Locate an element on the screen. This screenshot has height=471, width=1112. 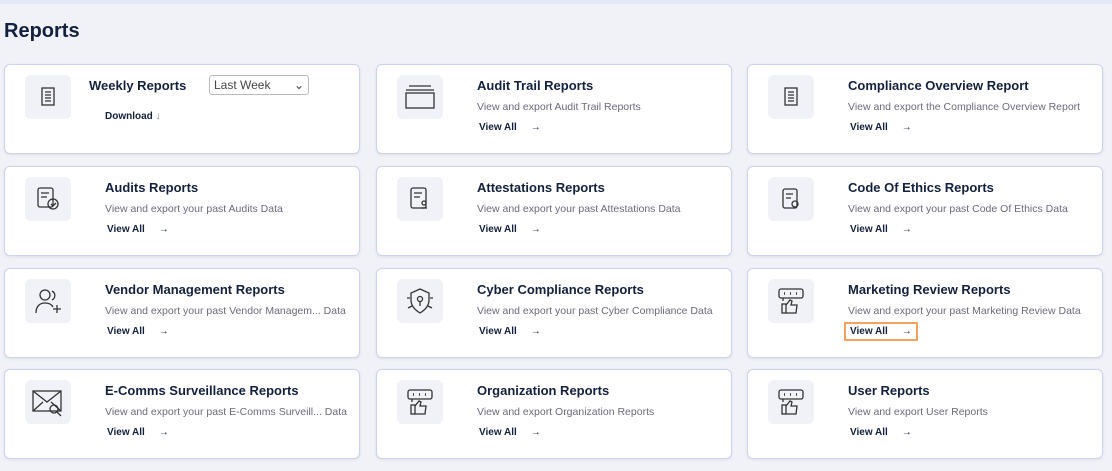
page-title: Reports is located at coordinates (42, 31).